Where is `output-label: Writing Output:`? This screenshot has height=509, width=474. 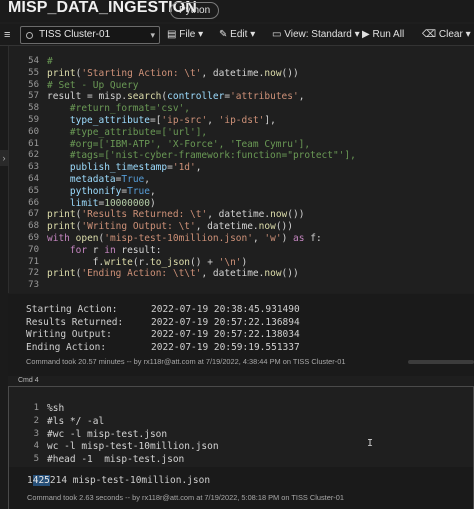 output-label: Writing Output: is located at coordinates (69, 334).